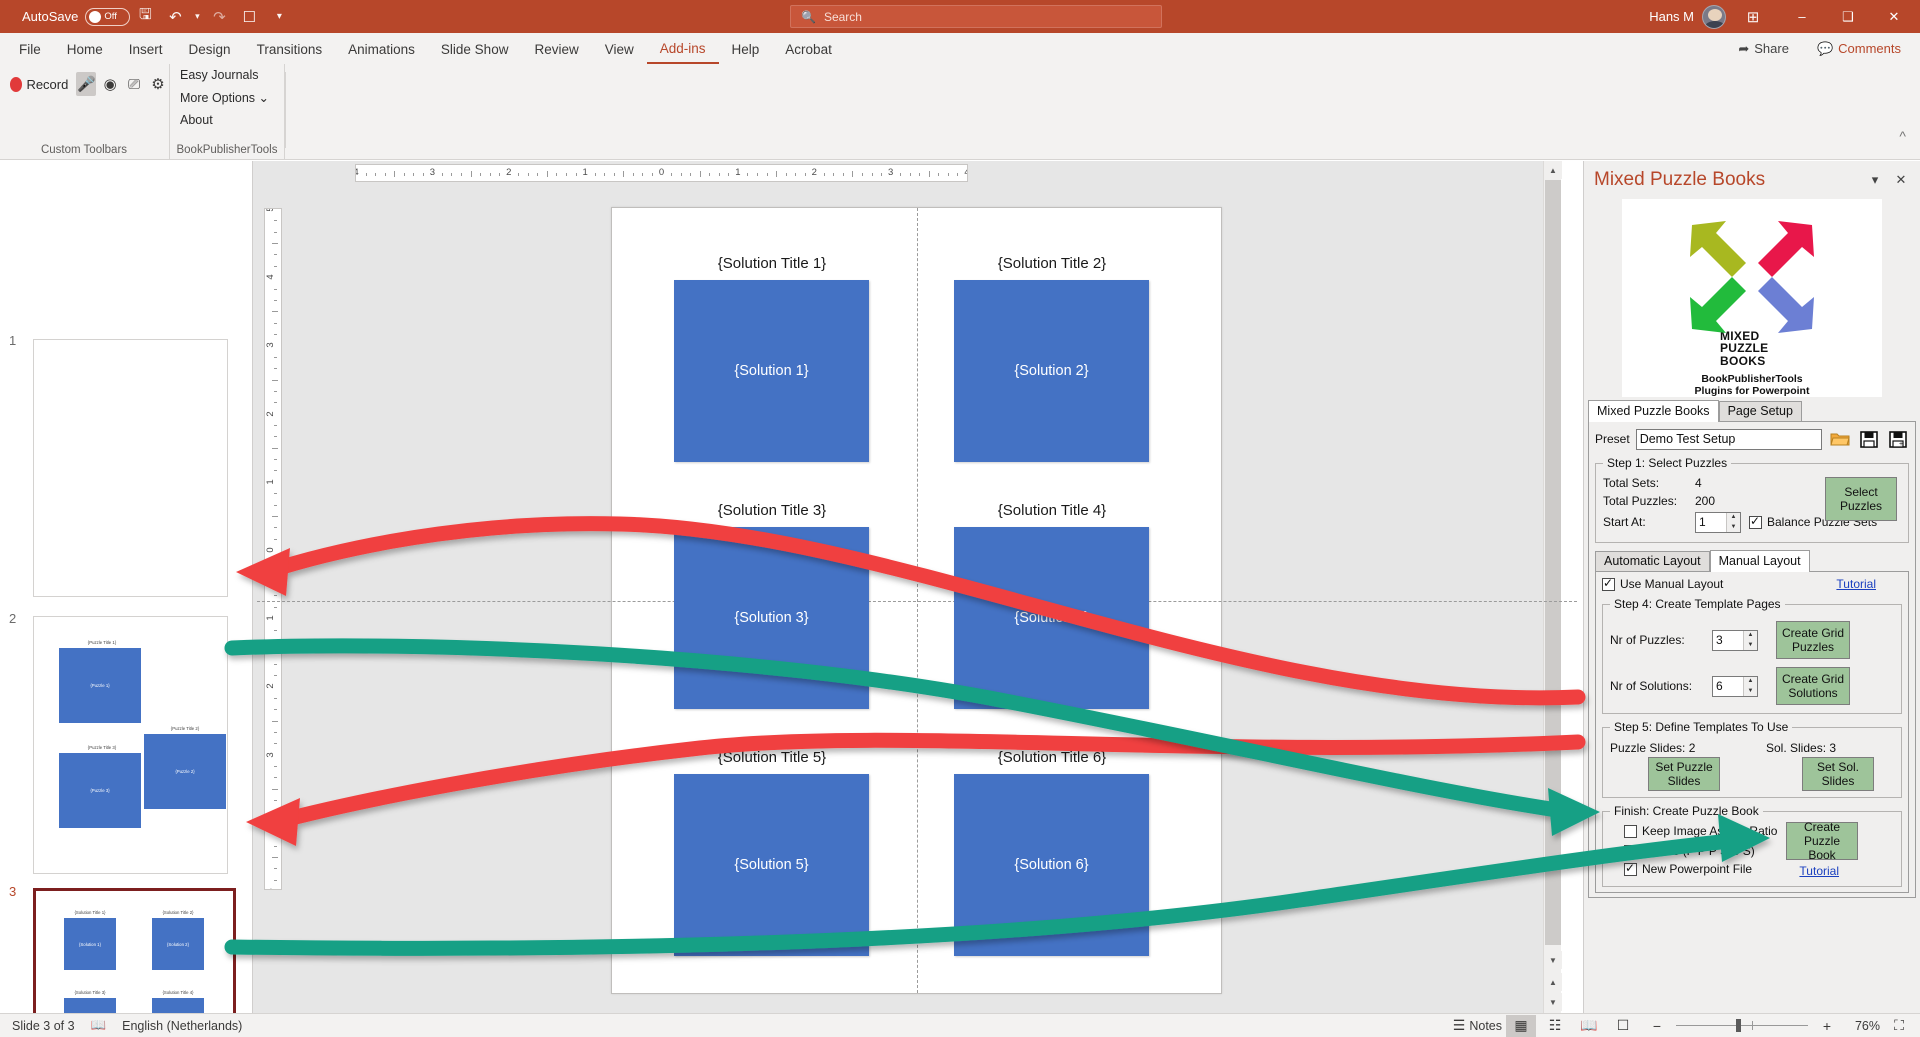 The width and height of the screenshot is (1920, 1037). Describe the element at coordinates (1051, 865) in the screenshot. I see `slide-shape-6: {Solution 6}` at that location.